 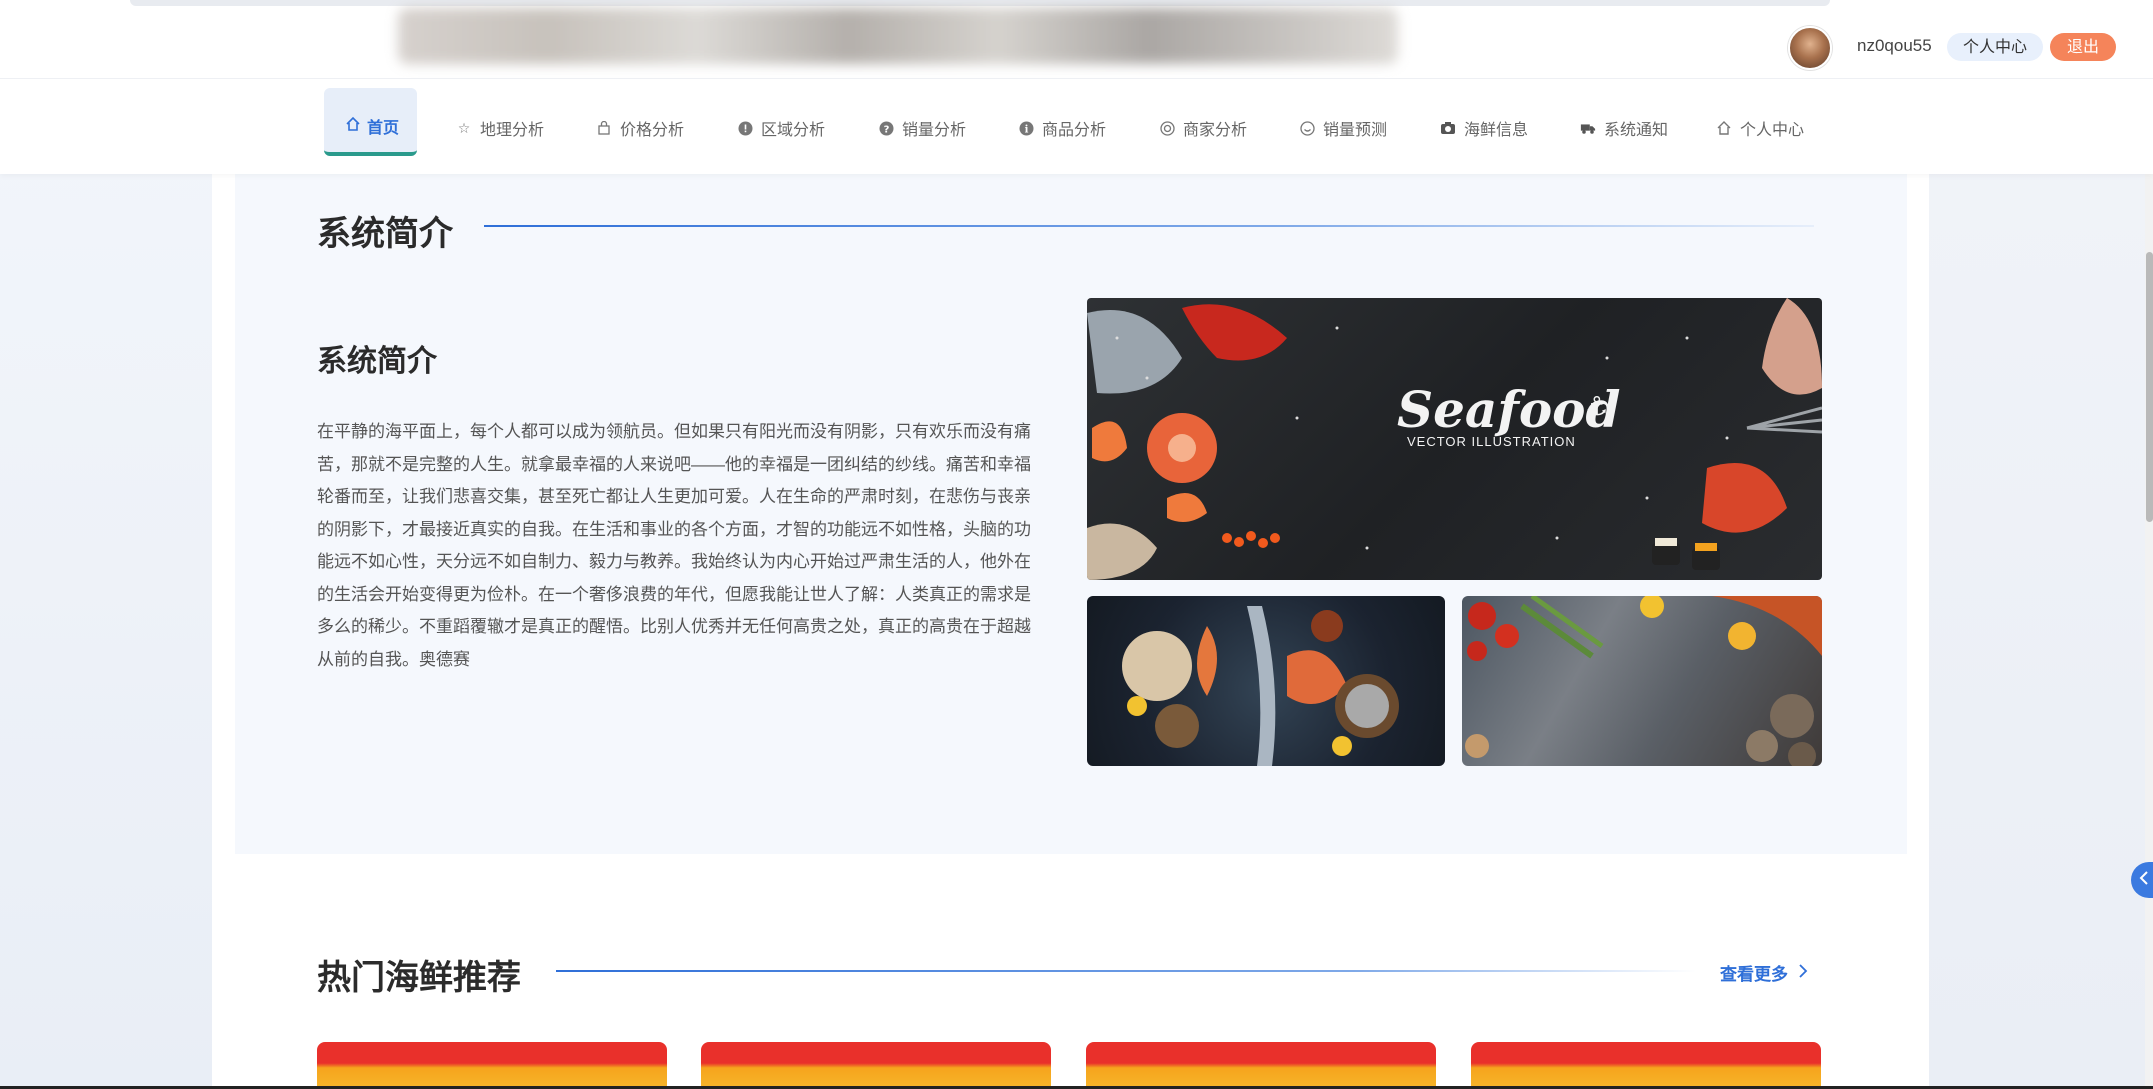 I want to click on seafood-banner-image: Seafood VECTOR ILLUSTRATION ⚓, so click(x=1454, y=439).